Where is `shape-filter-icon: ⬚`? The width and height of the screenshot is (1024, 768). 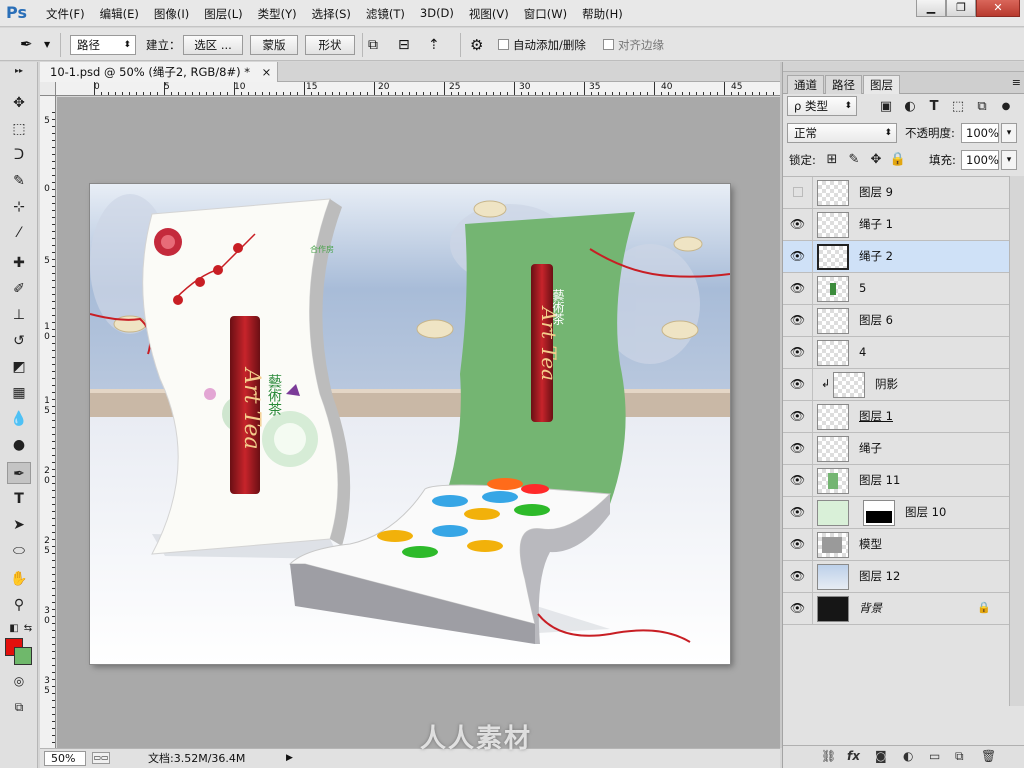
shape-filter-icon: ⬚ is located at coordinates (958, 107).